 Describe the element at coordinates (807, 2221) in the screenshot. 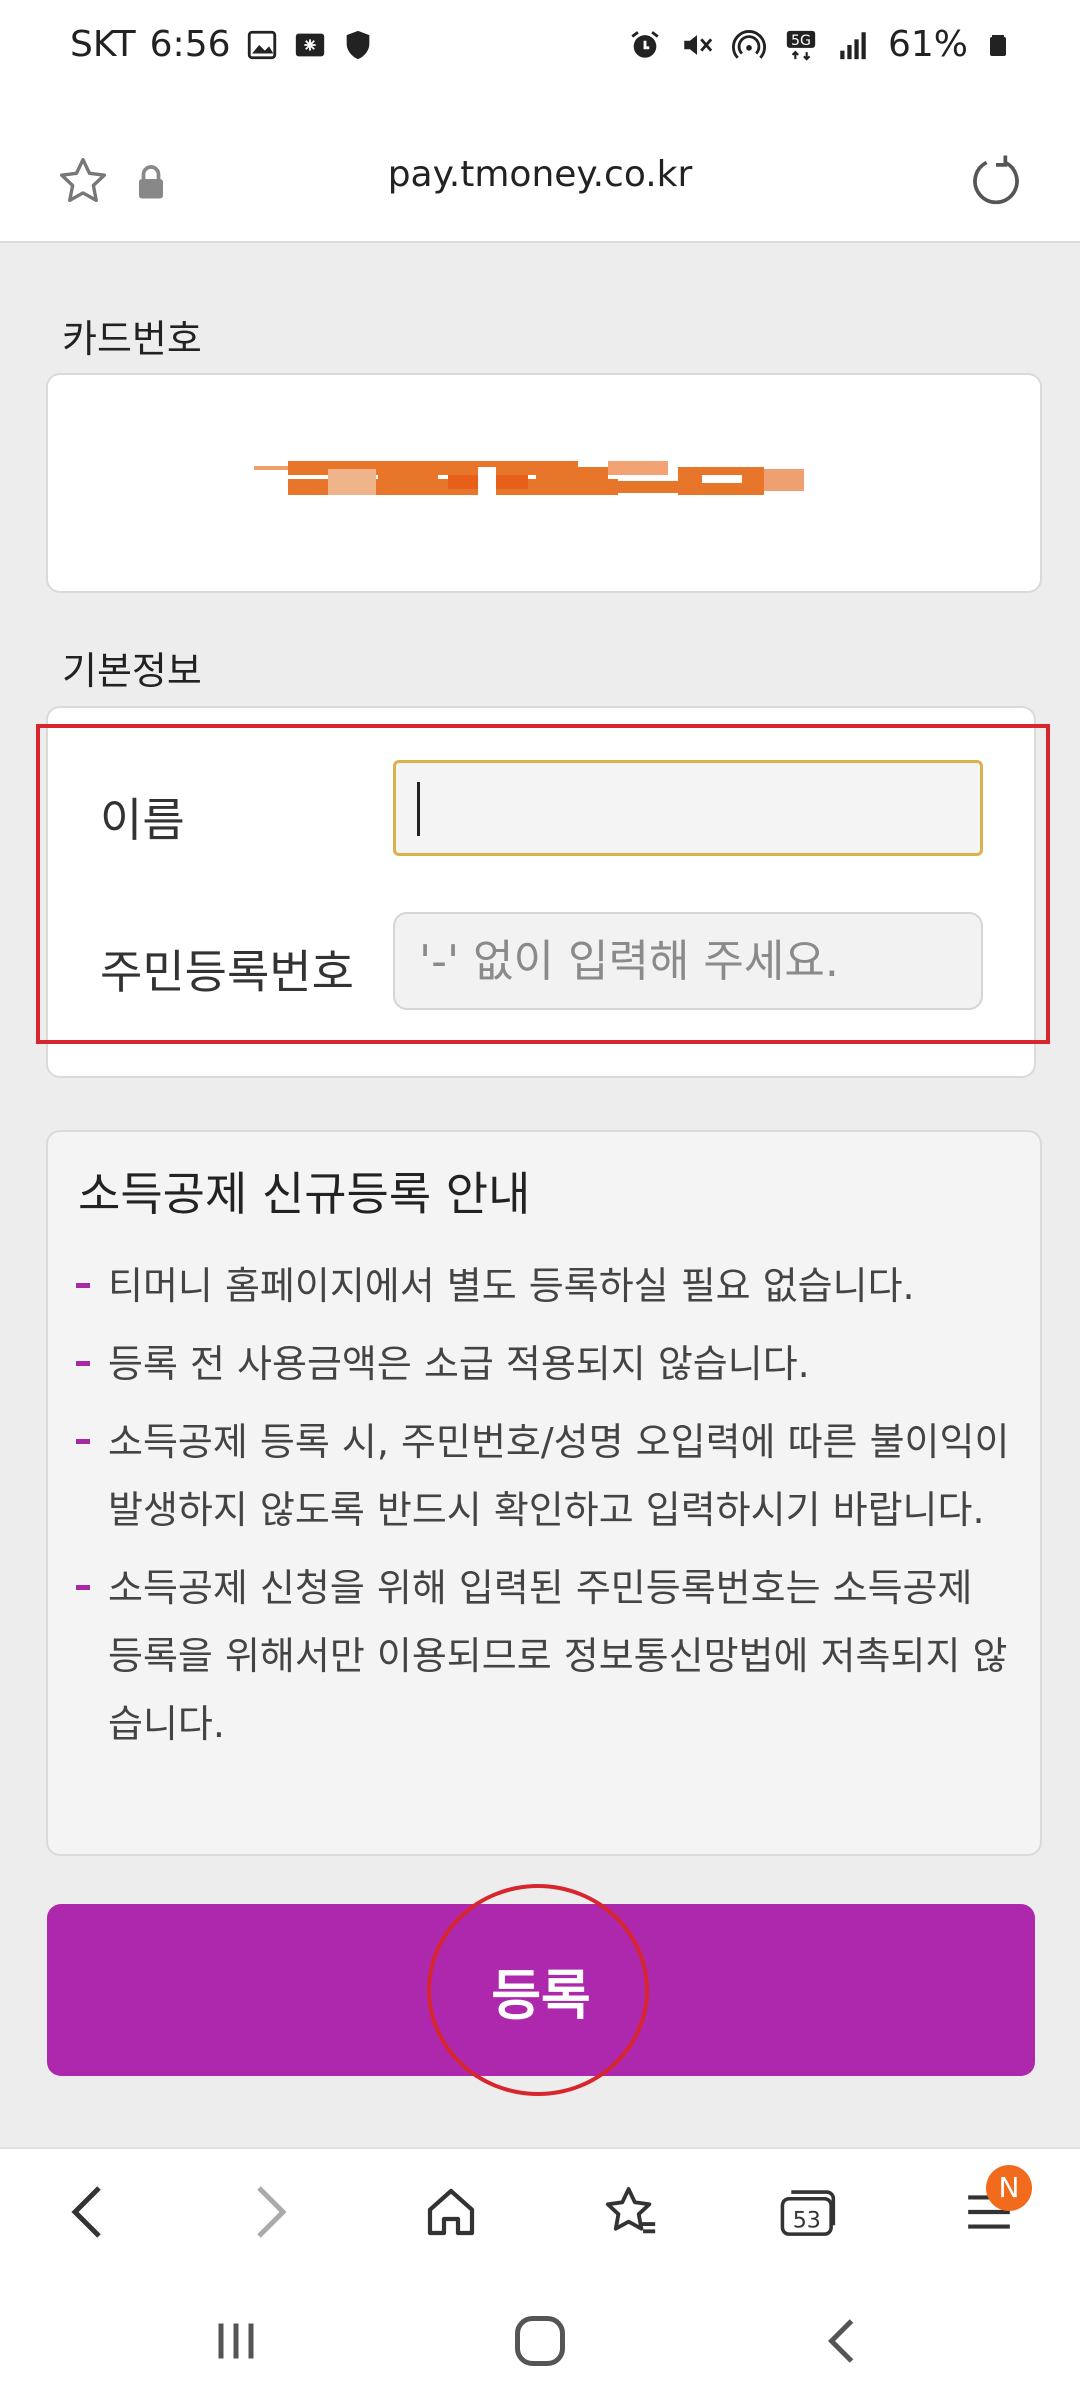

I see `tab-count: 53` at that location.